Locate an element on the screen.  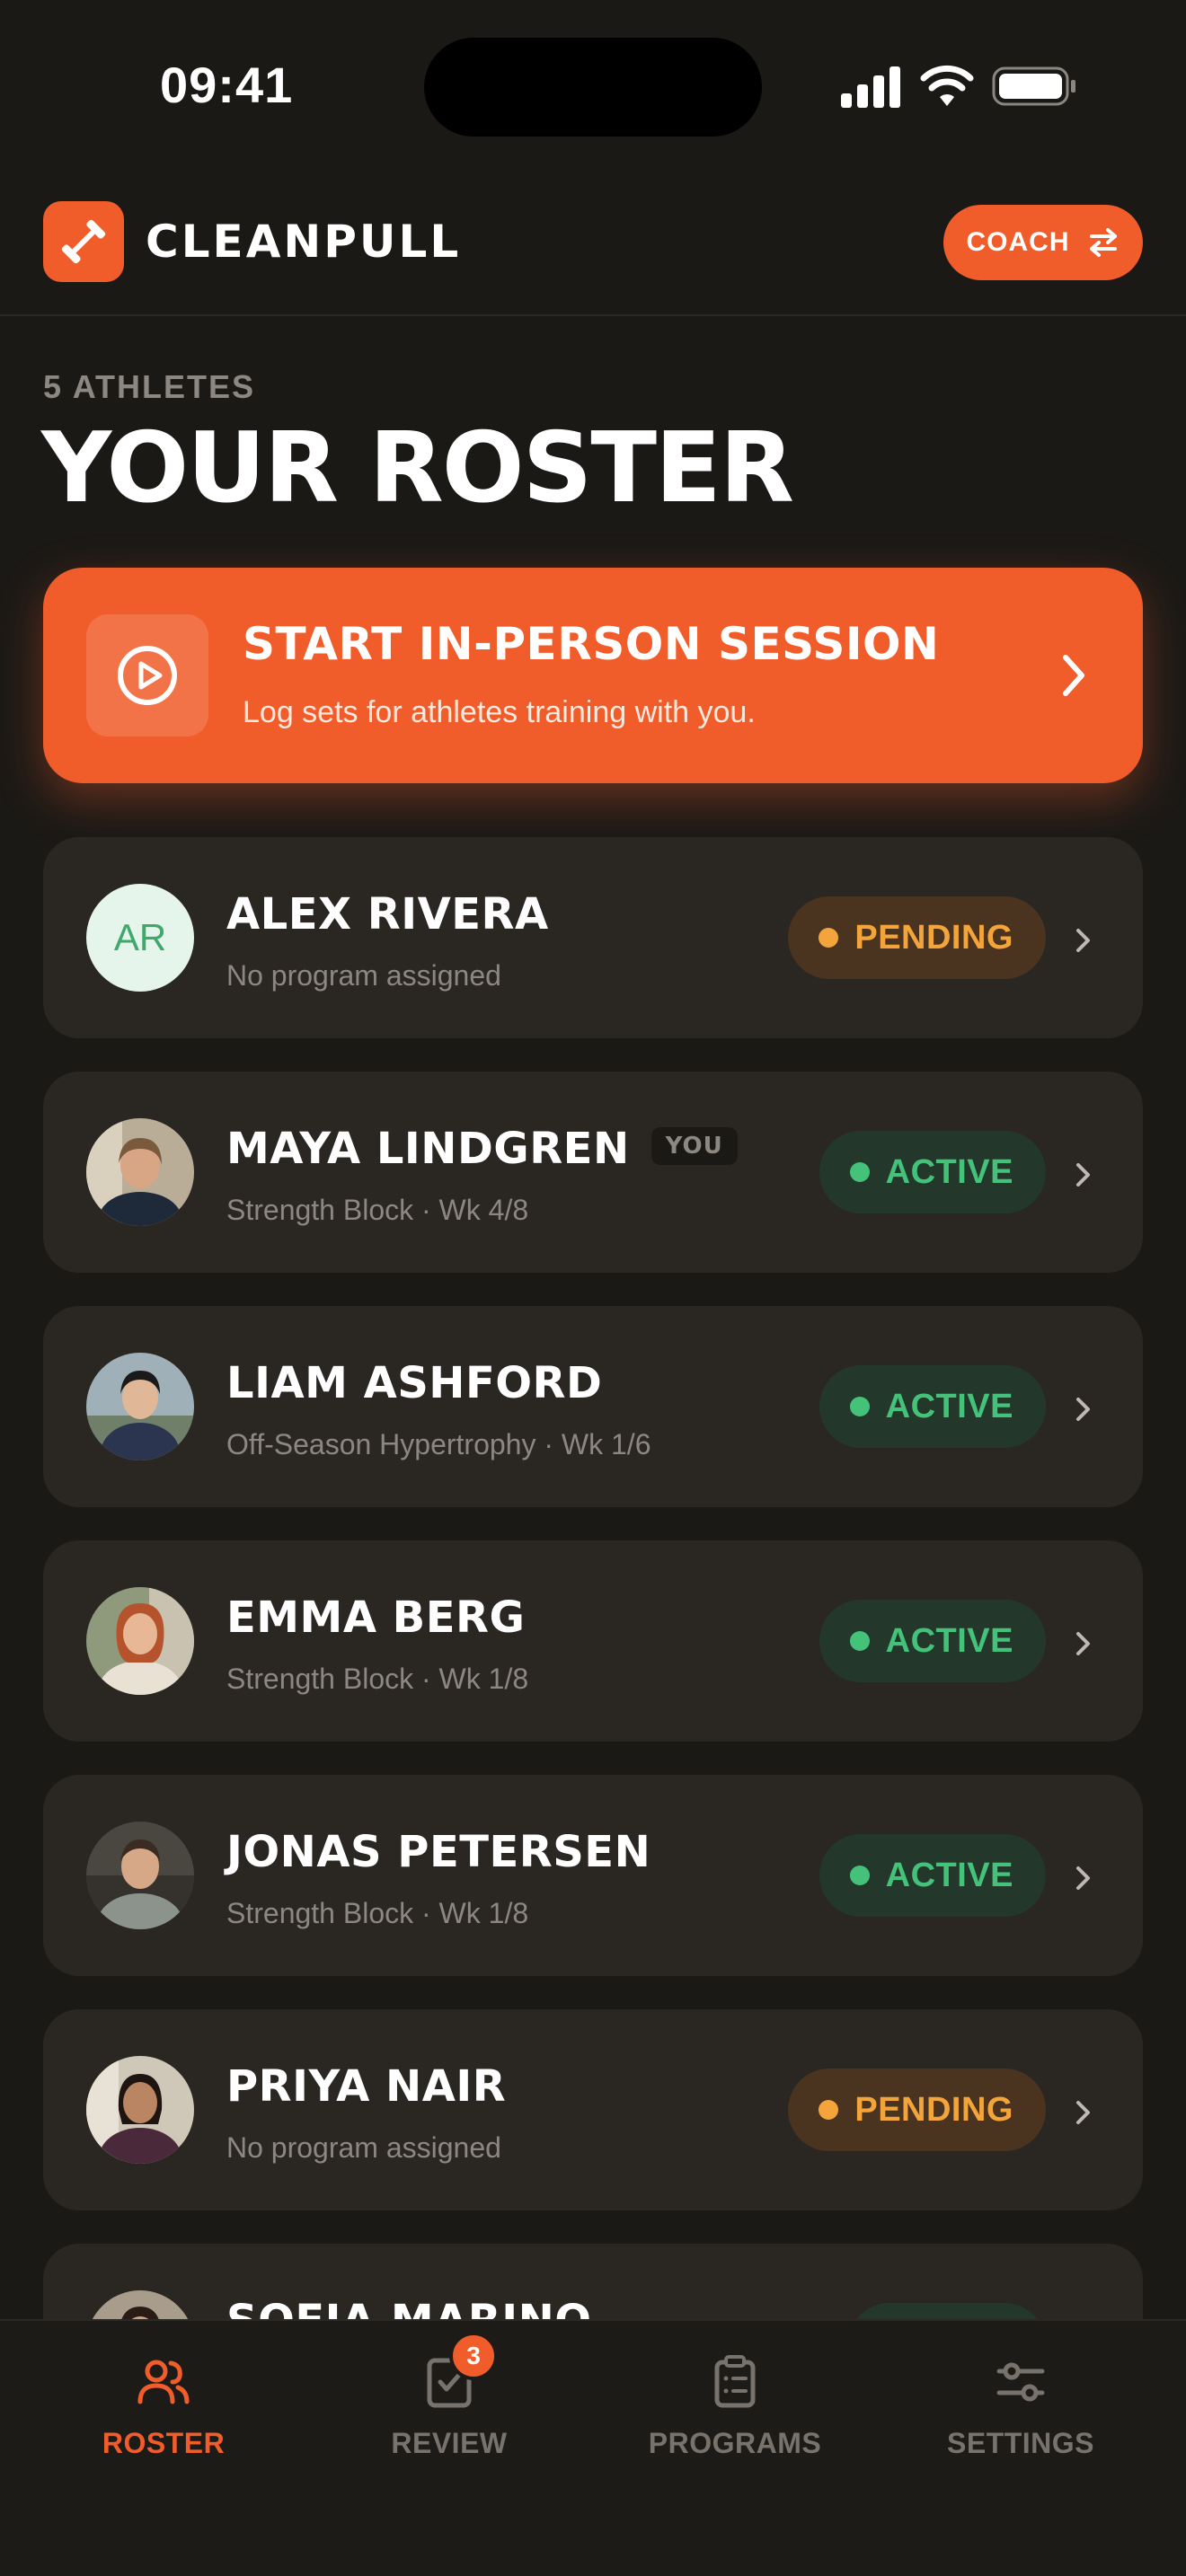
athlete-name: ALEX RIVERA is located at coordinates (387, 914).